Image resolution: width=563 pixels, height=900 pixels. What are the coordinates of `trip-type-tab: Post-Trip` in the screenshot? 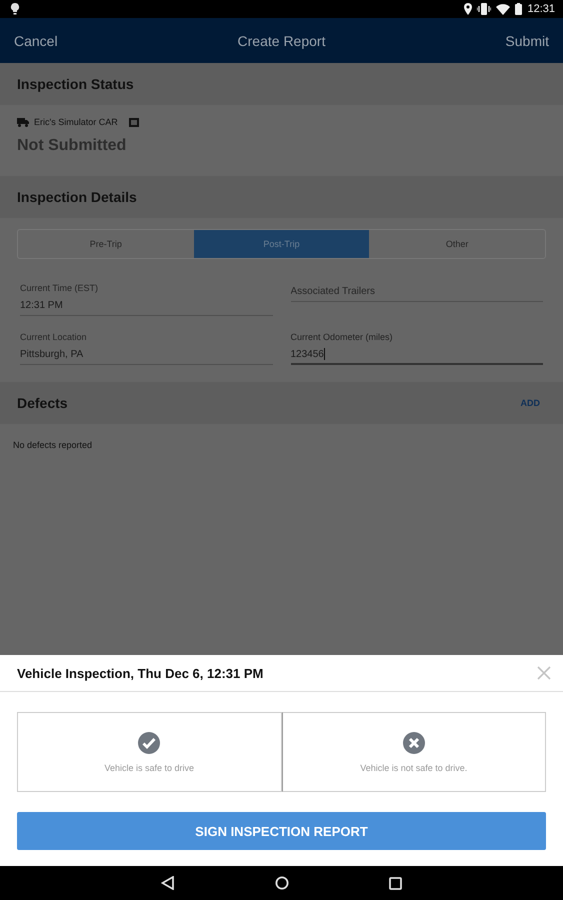 It's located at (282, 244).